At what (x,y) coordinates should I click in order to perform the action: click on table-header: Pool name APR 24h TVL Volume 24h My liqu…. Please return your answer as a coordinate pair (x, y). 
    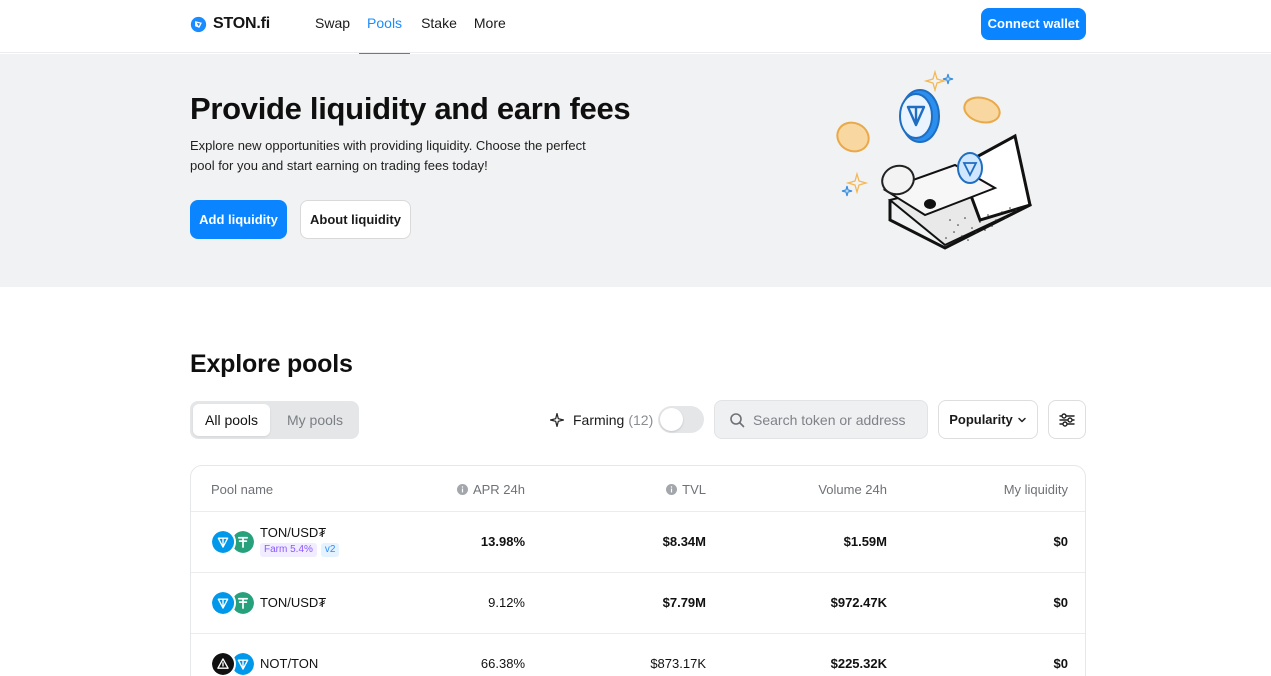
    Looking at the image, I should click on (638, 489).